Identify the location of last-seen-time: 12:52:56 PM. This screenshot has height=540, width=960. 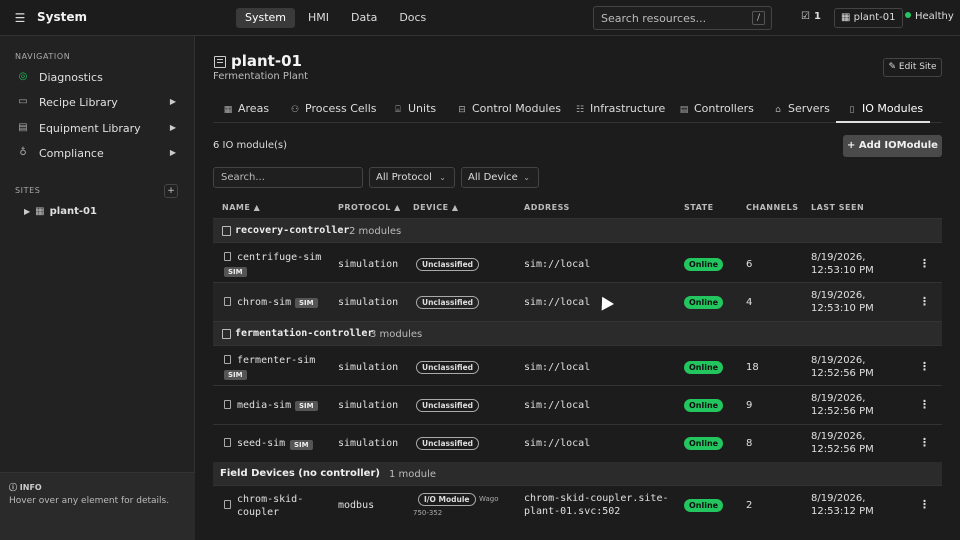
(842, 373).